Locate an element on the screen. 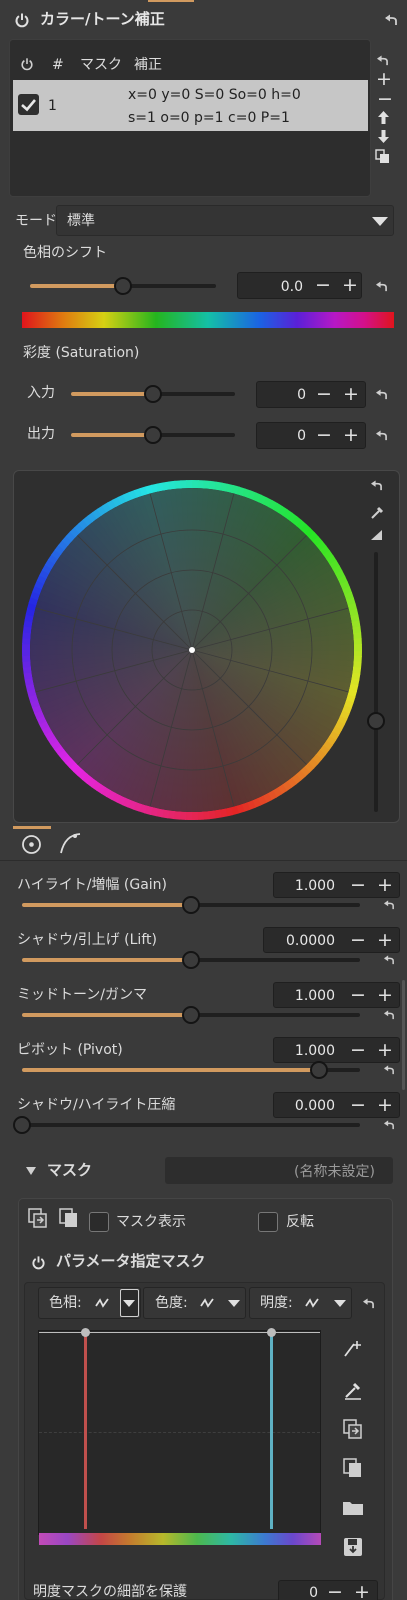  paste-mask-icon is located at coordinates (69, 1218).